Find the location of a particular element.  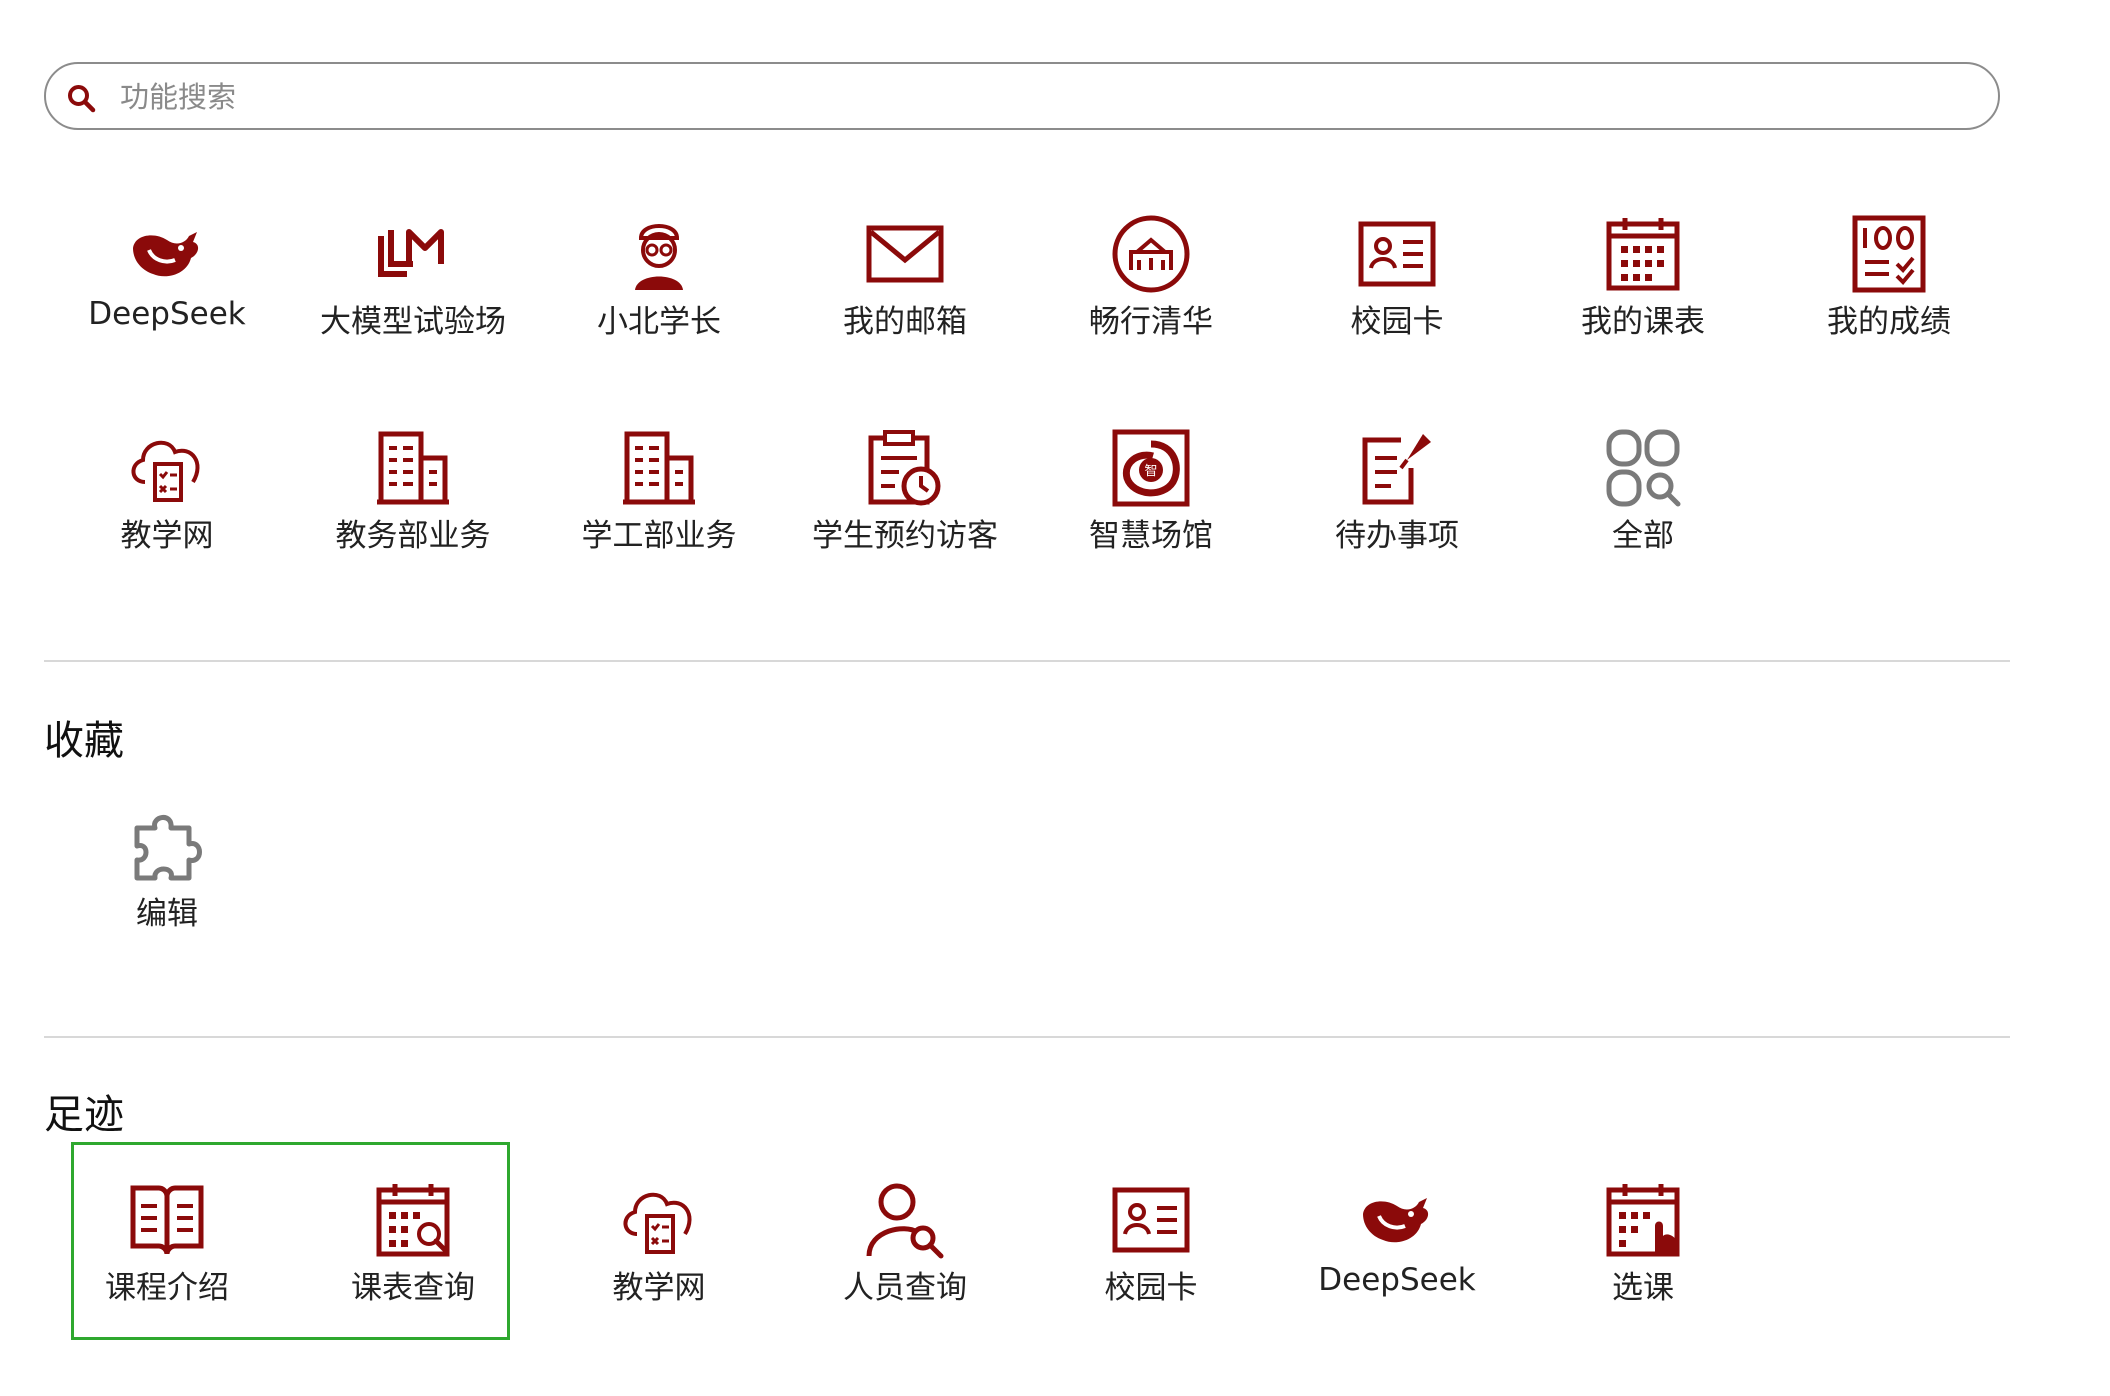

app-label: 小北学长 is located at coordinates (659, 322).